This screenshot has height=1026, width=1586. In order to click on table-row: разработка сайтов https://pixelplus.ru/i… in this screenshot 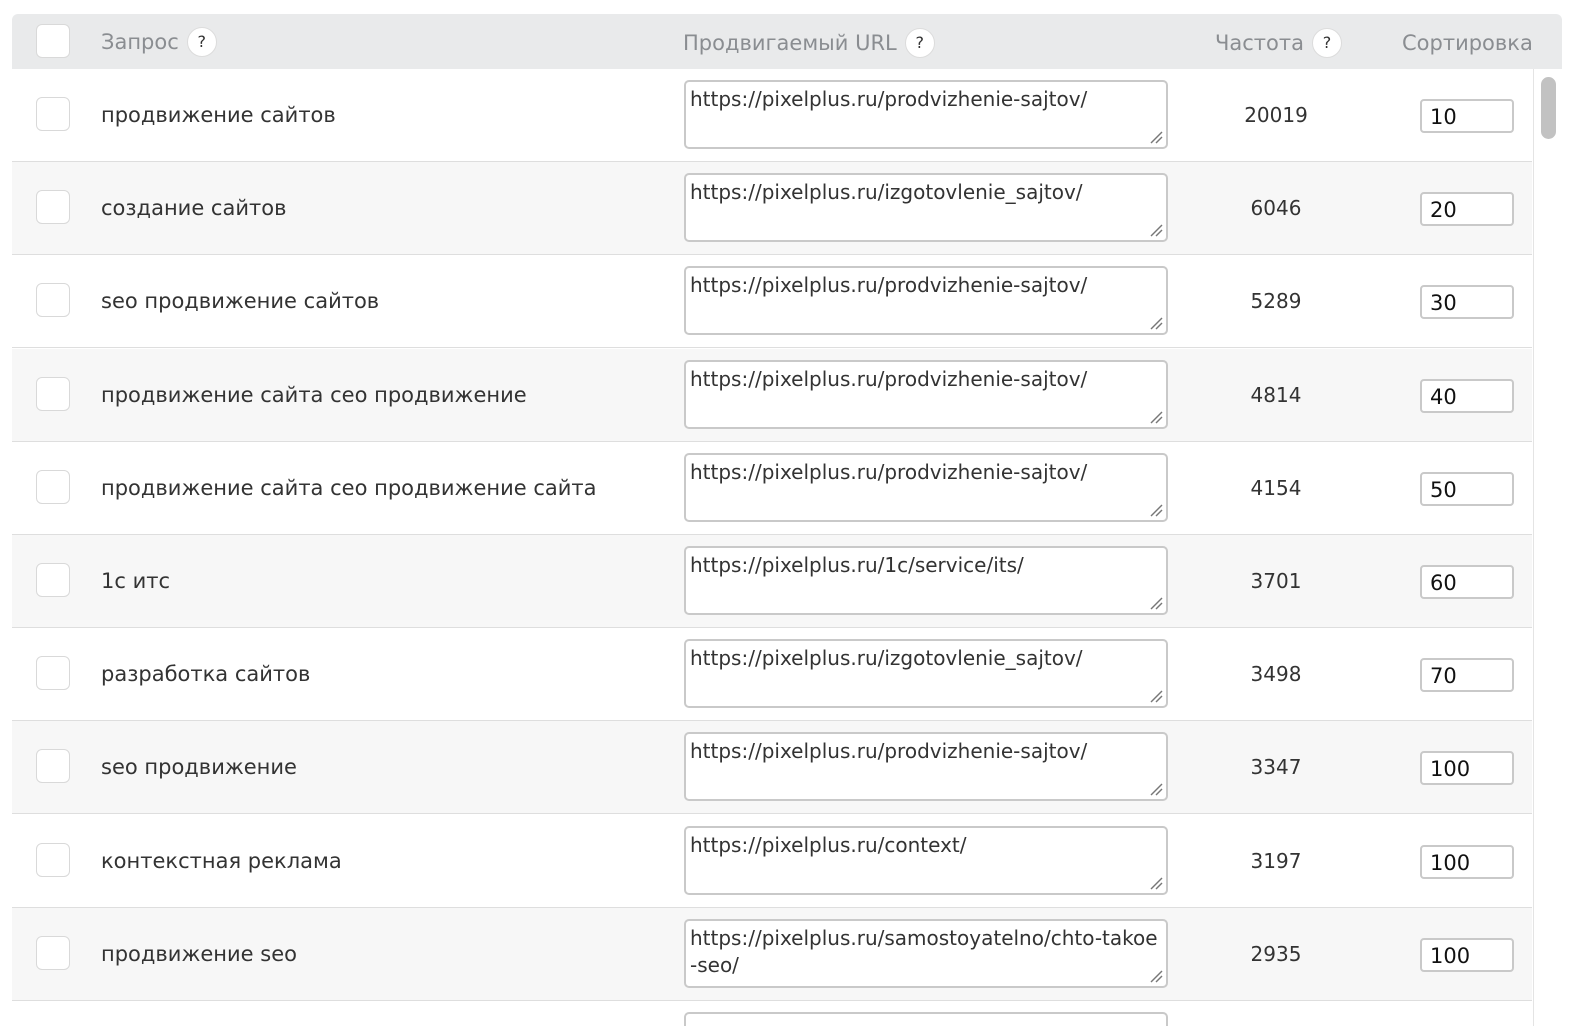, I will do `click(772, 675)`.